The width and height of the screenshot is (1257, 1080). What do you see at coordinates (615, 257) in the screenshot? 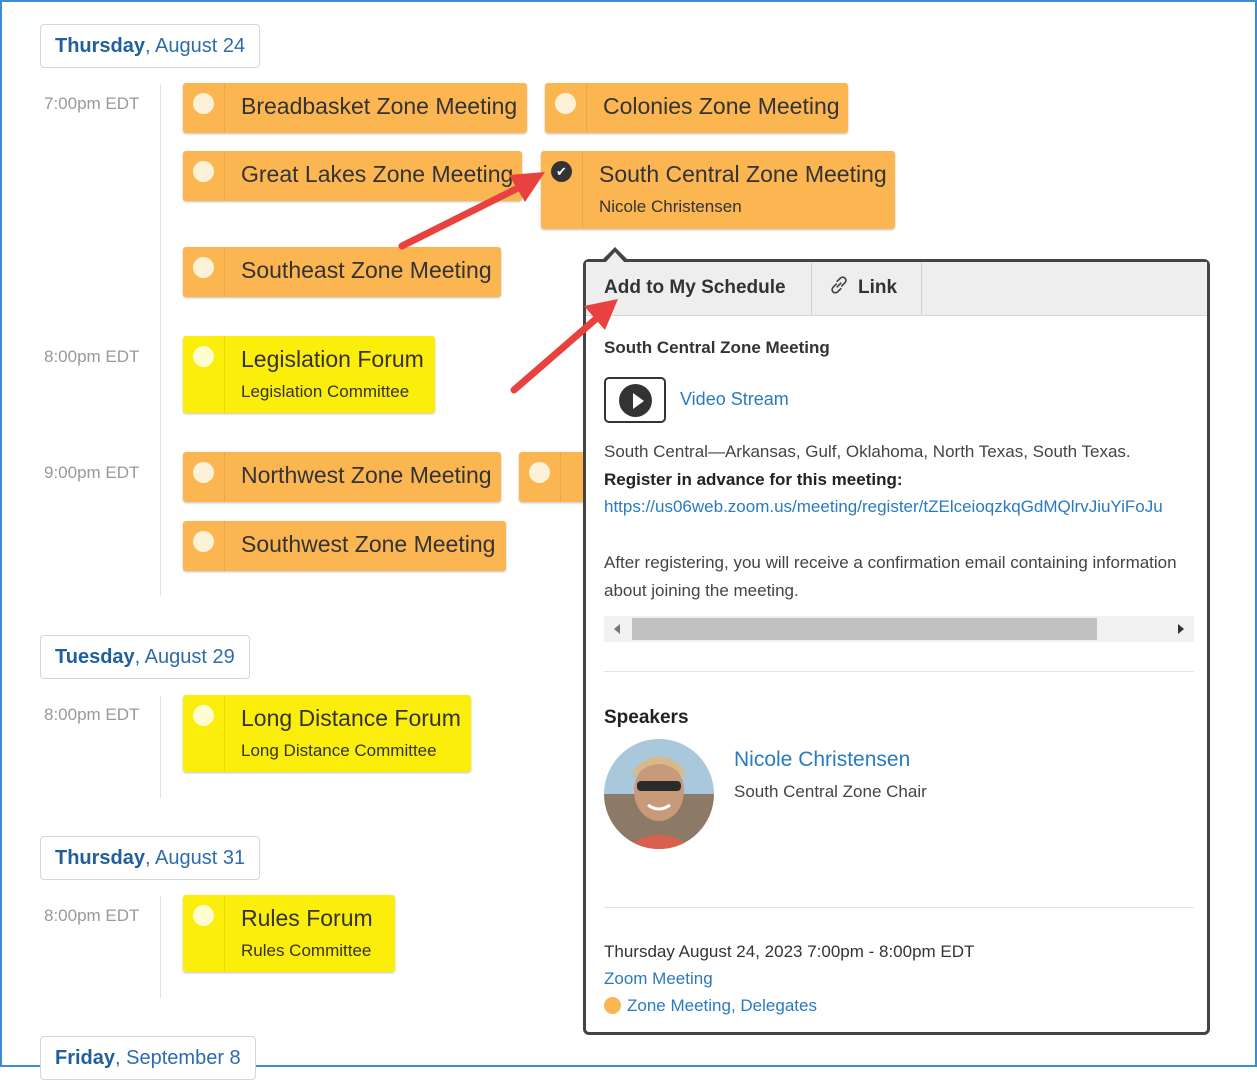
I see `popup-pointer-inner` at bounding box center [615, 257].